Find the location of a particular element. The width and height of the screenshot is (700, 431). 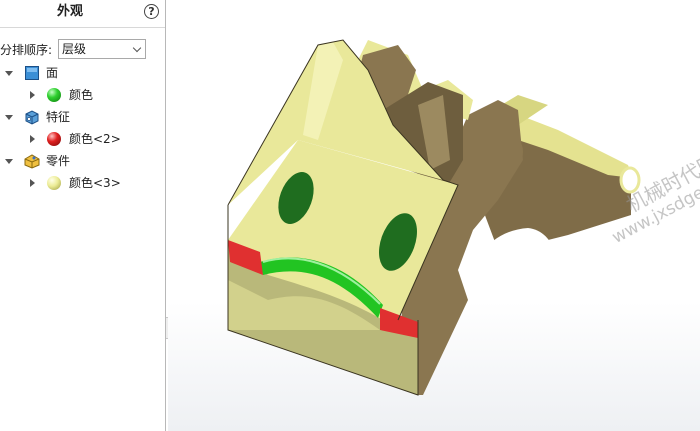

tree-node-part: 零件 is located at coordinates (82, 161).